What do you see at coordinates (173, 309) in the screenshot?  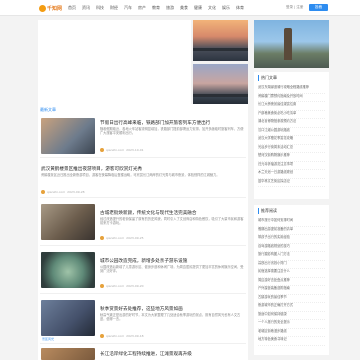 I see `article-title: 秋季赏景好去处推荐，这些地方风景如画` at bounding box center [173, 309].